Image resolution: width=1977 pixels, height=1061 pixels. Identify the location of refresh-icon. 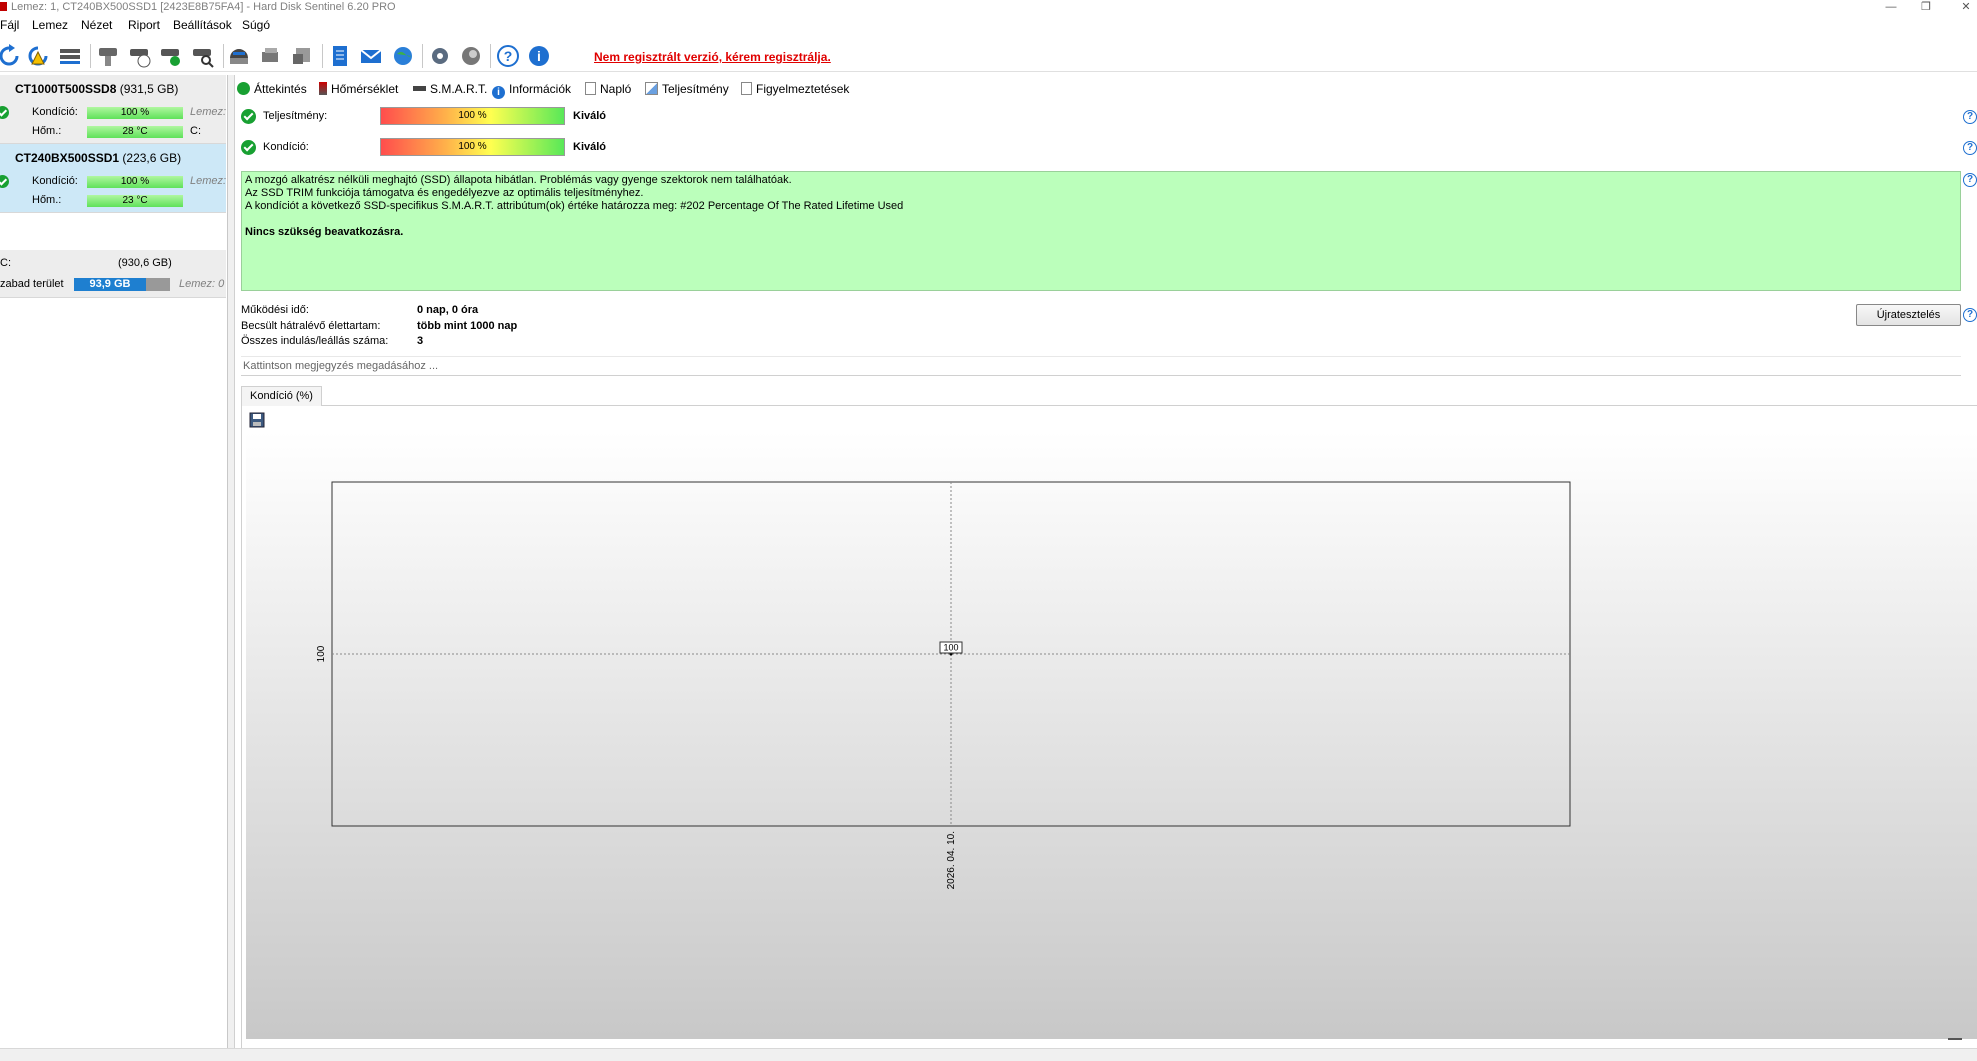
(11, 56).